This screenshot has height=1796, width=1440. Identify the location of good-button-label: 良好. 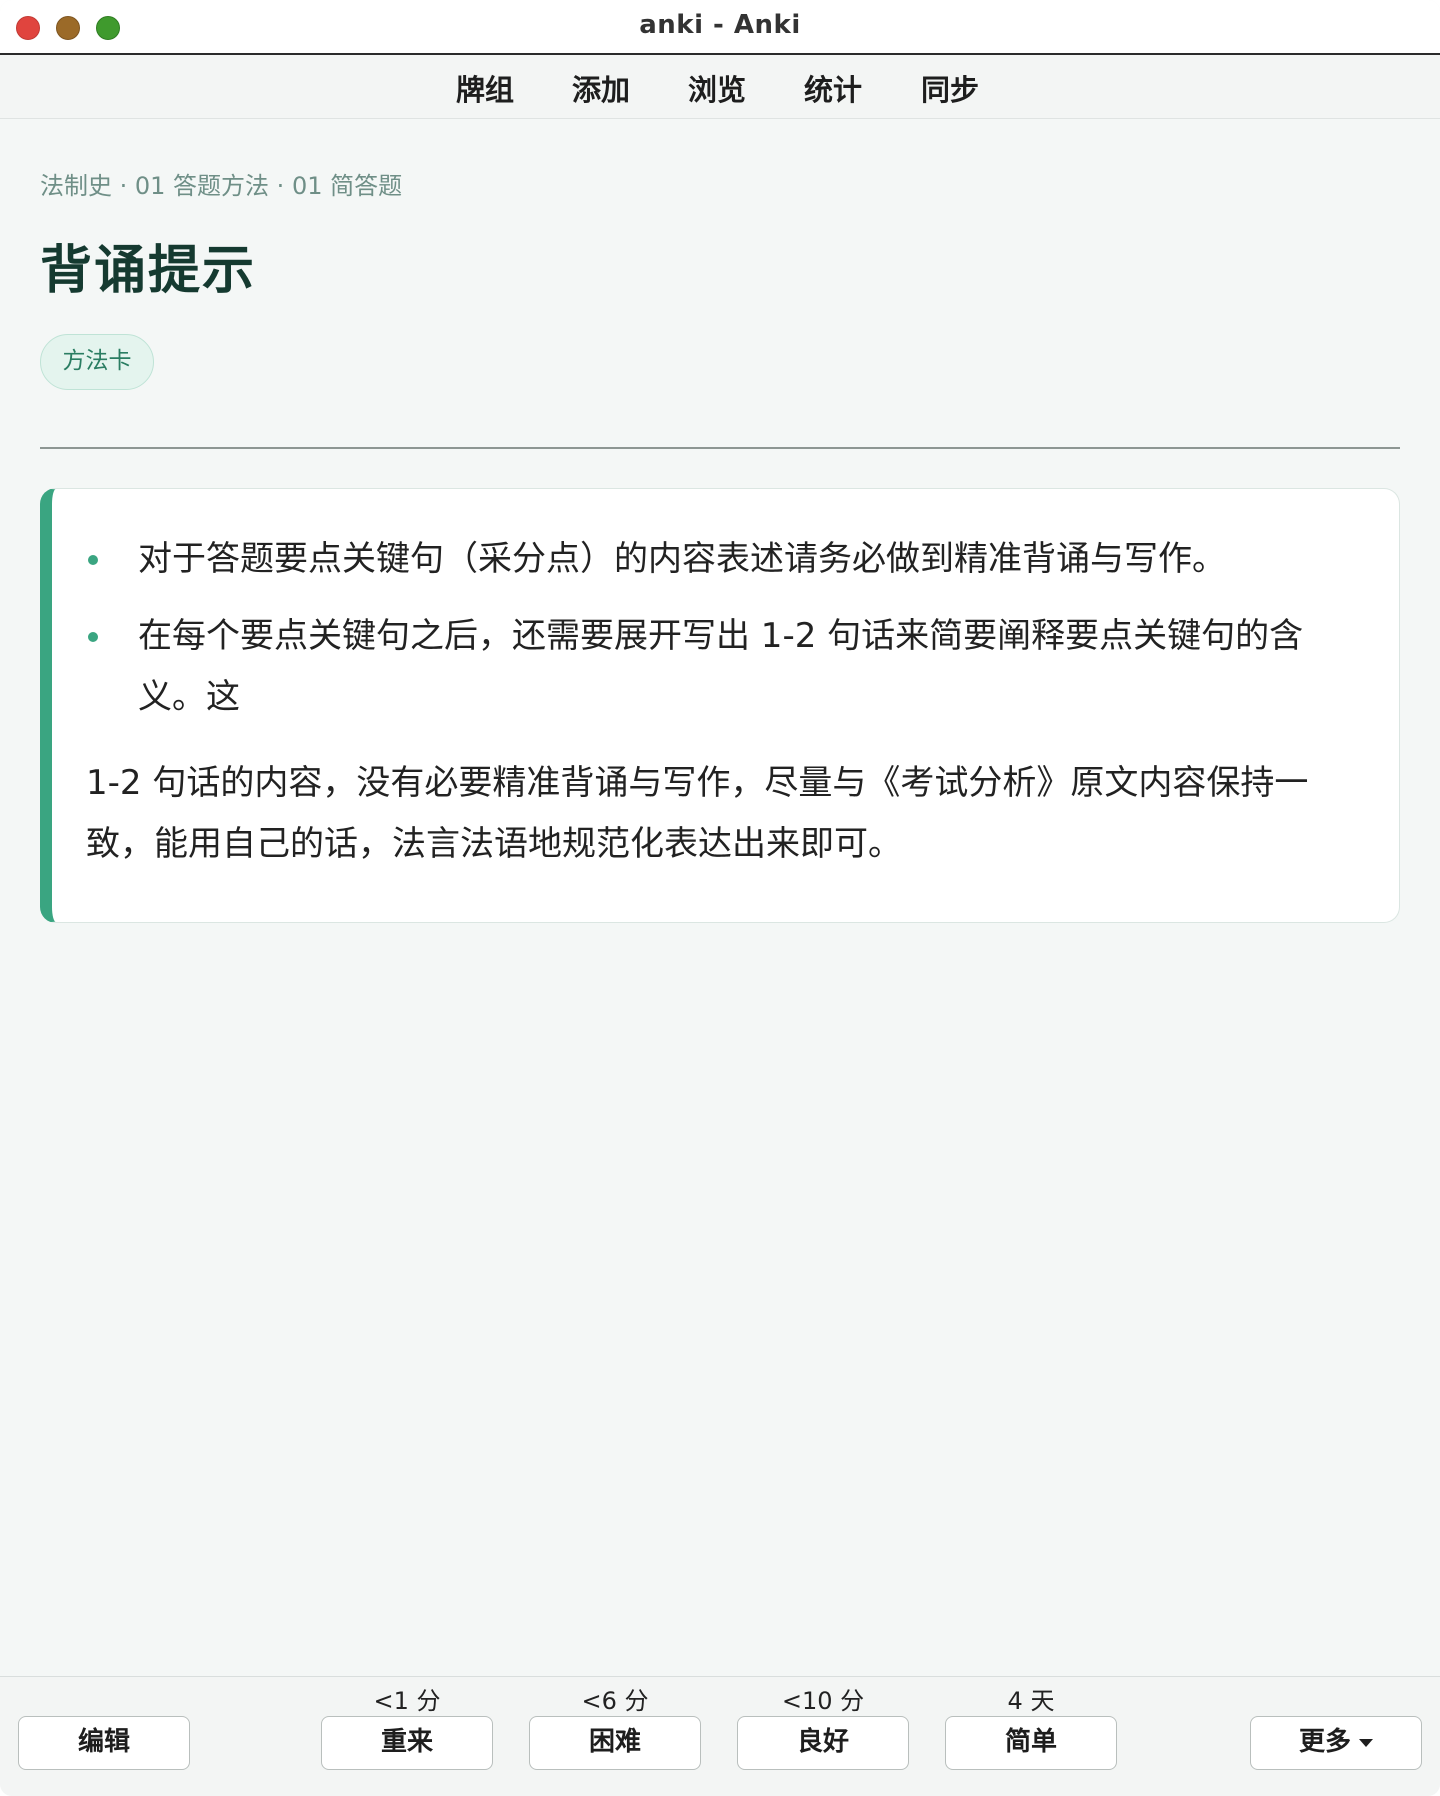
(822, 1742).